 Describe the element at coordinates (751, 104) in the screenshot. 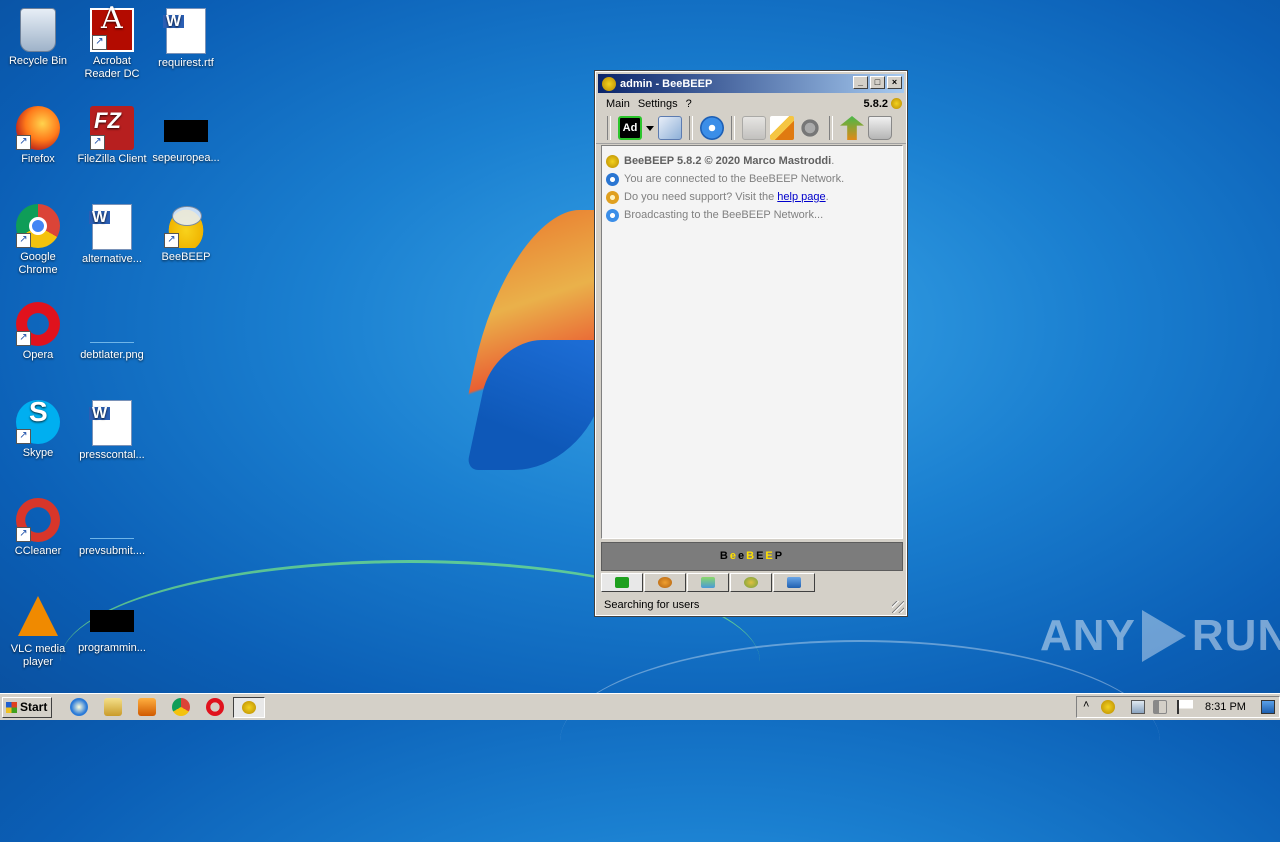

I see `menu-bar: Main Settings ? 5.8.2` at that location.